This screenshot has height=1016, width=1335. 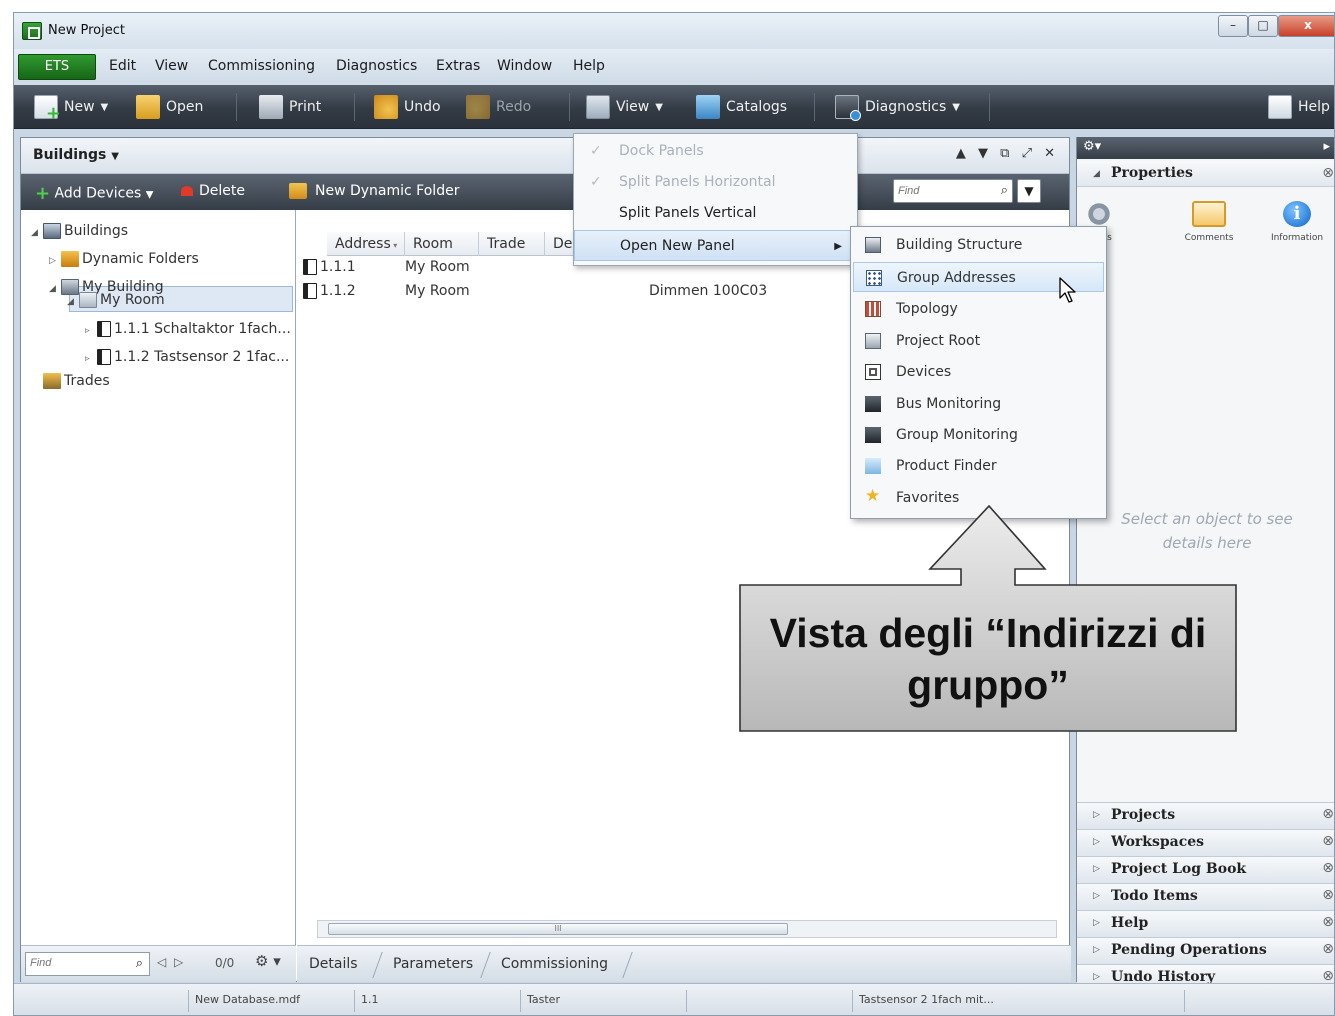 I want to click on tree-bottom-bar: ⌕ ◁ ▷ 0/0 ⚙ ▾, so click(x=158, y=963).